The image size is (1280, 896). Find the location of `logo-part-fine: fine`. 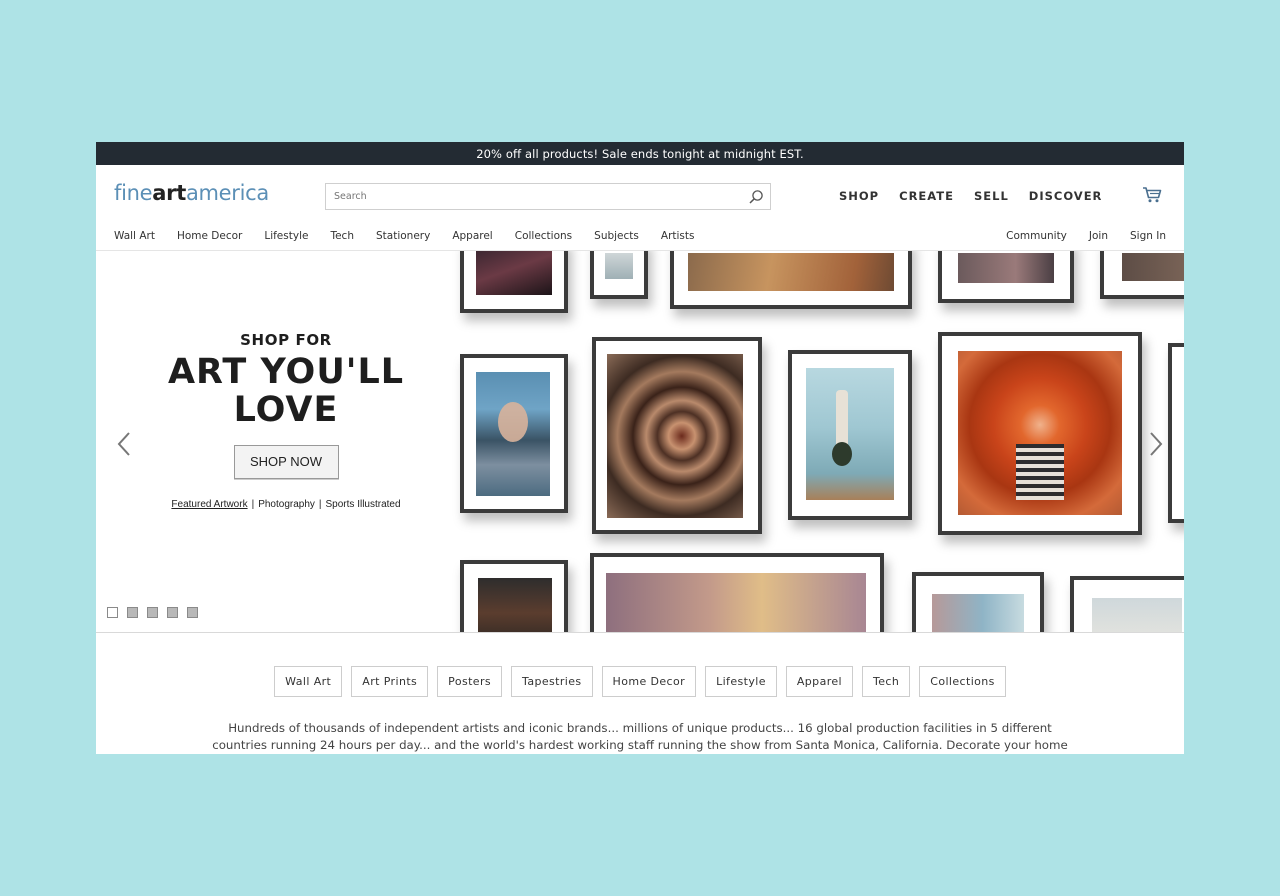

logo-part-fine: fine is located at coordinates (133, 193).